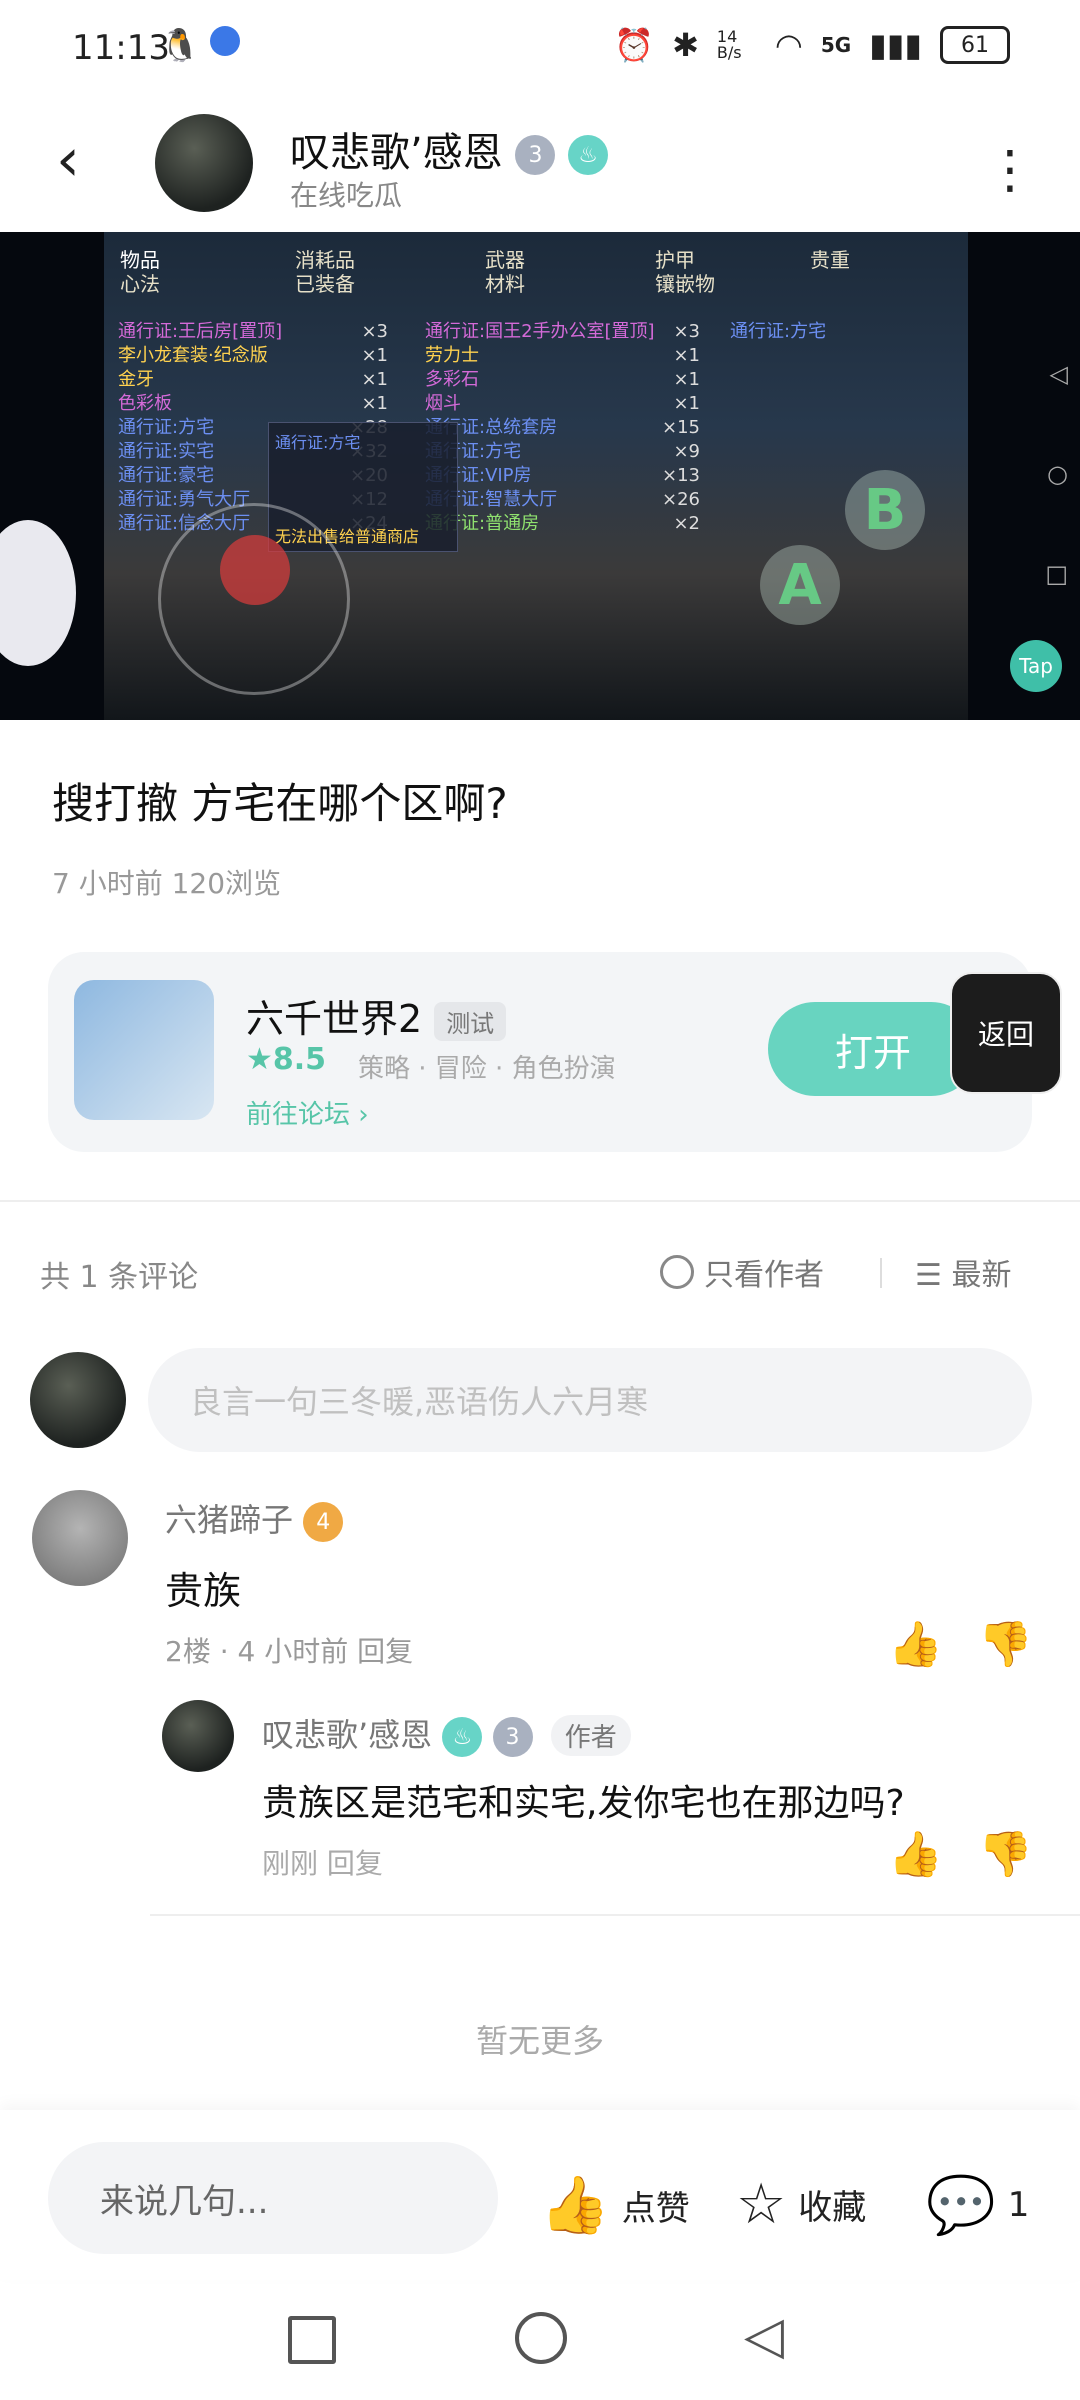 This screenshot has height=2400, width=1080. What do you see at coordinates (68, 160) in the screenshot?
I see `back-icon: ‹` at bounding box center [68, 160].